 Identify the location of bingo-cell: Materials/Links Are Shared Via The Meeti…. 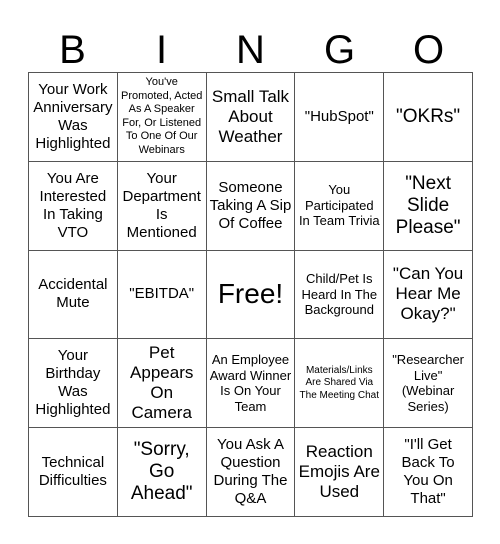
(340, 384).